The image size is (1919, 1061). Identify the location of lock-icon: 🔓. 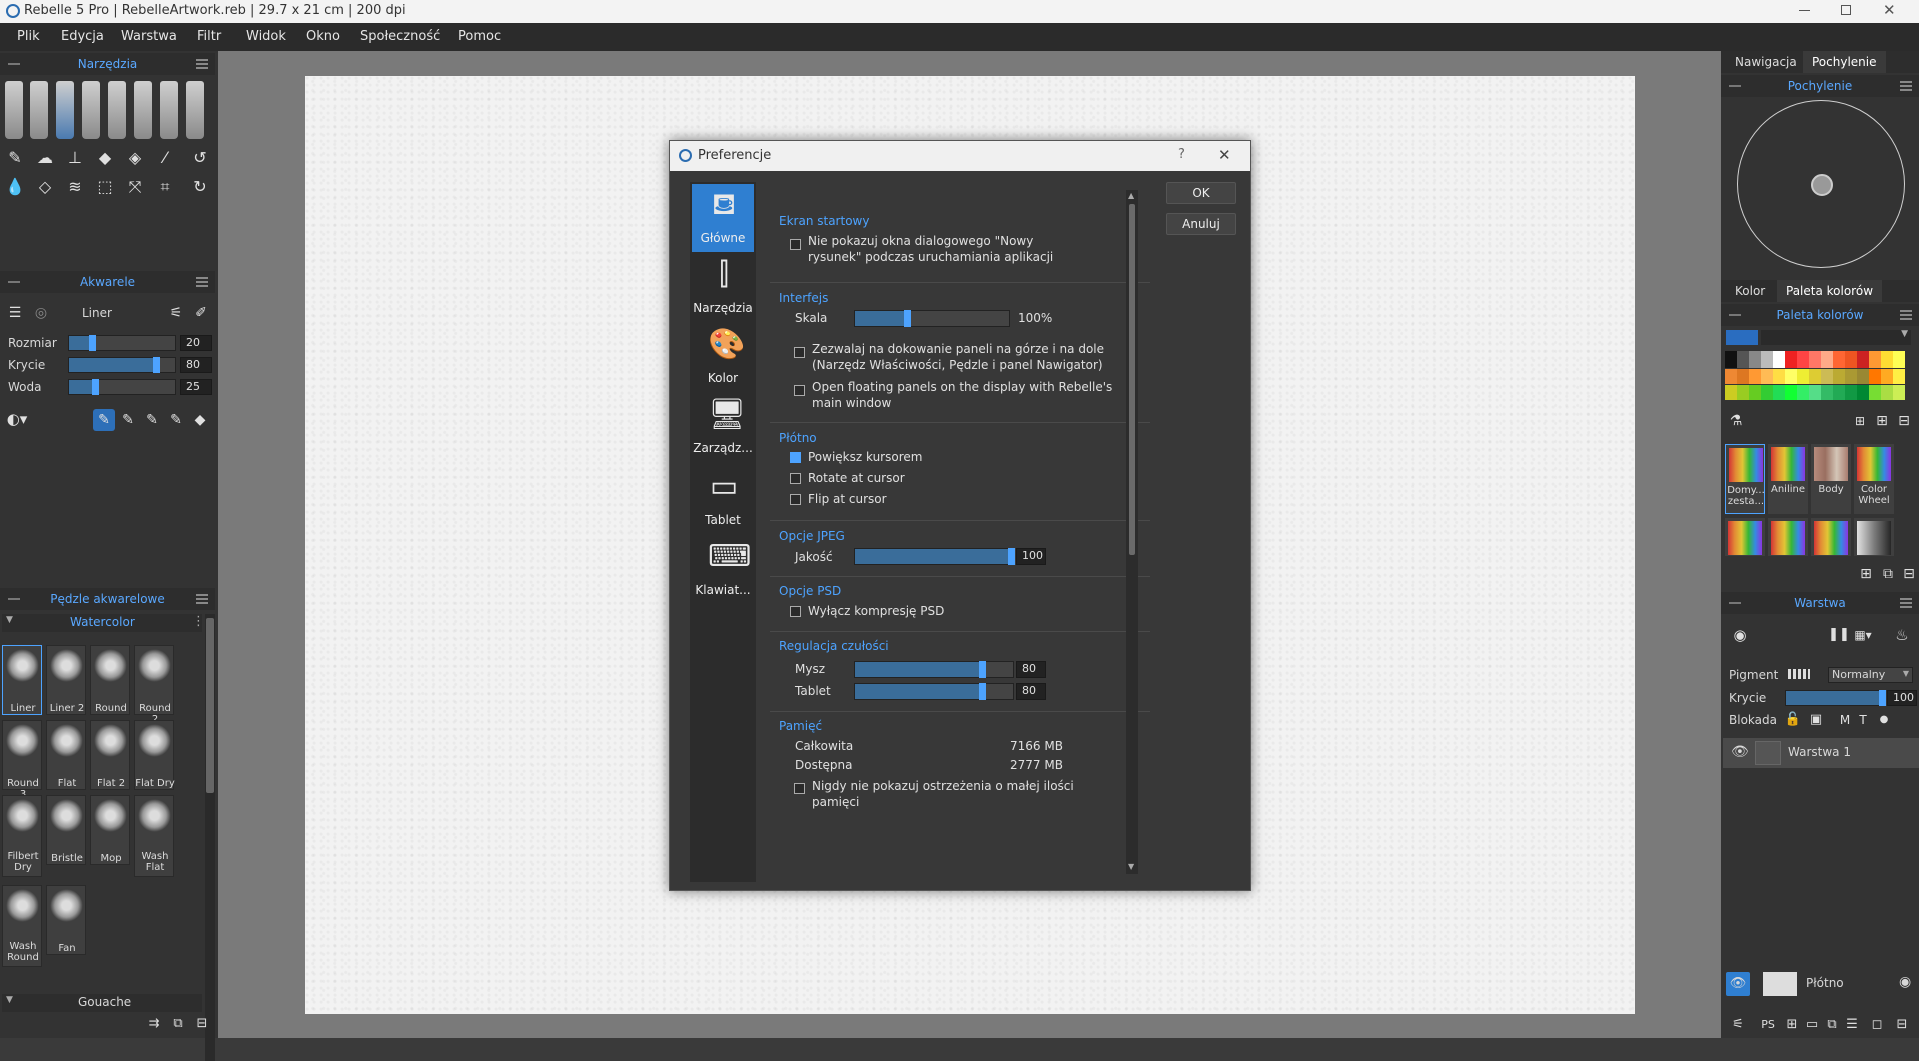
(1793, 720).